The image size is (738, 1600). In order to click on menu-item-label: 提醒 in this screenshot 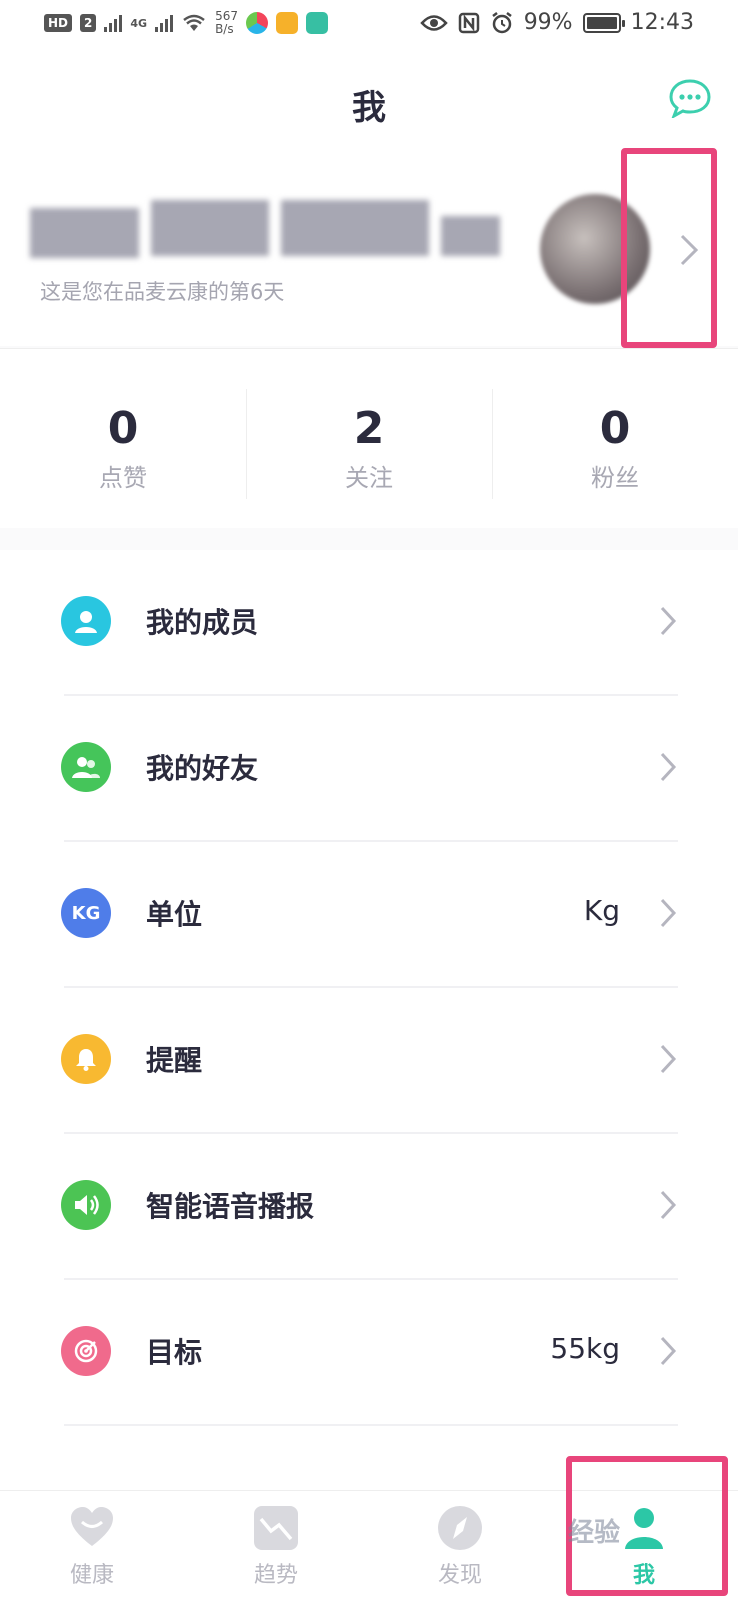, I will do `click(174, 1060)`.